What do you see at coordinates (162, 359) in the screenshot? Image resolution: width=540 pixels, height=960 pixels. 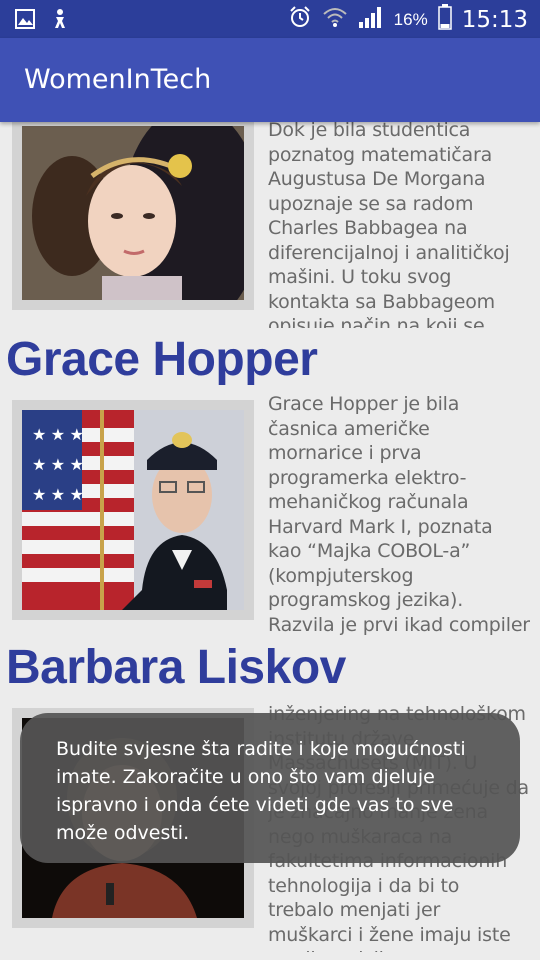 I see `person-name: Grace Hopper` at bounding box center [162, 359].